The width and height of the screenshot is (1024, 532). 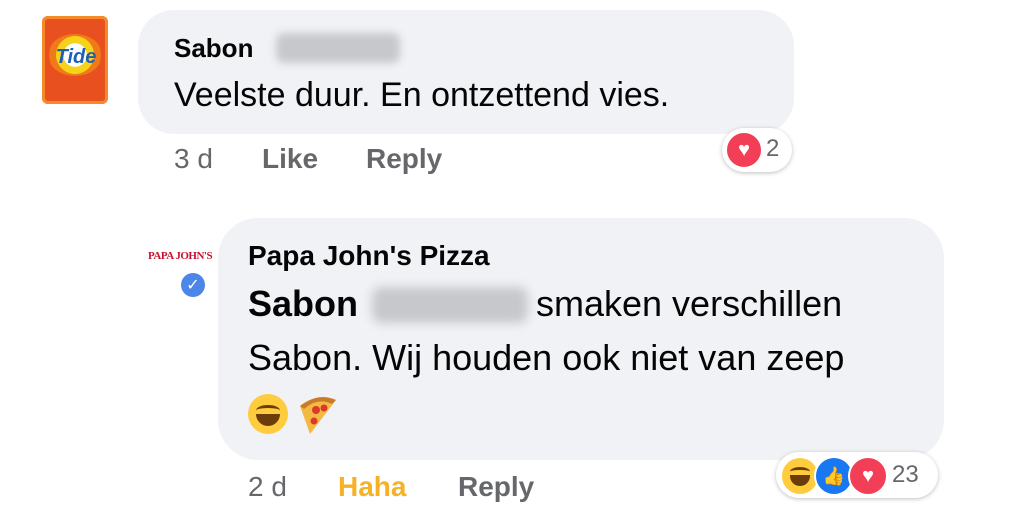 I want to click on haha-reaction-button: Haha, so click(x=372, y=487).